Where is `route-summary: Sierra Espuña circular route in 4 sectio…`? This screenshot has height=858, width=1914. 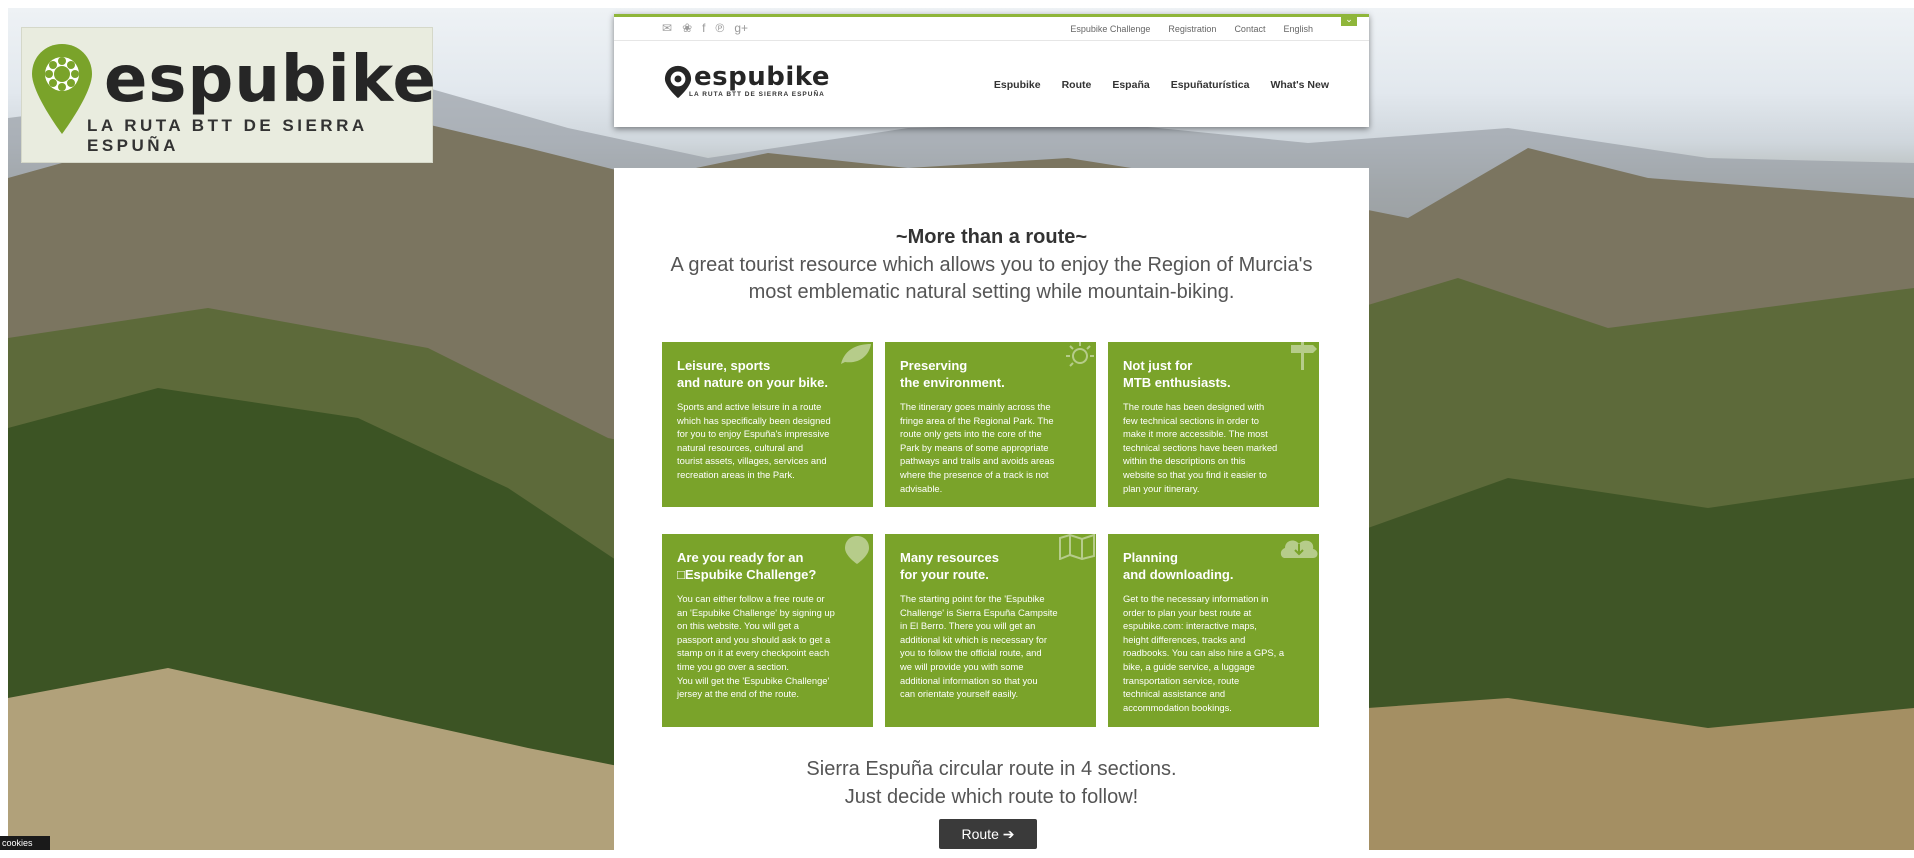 route-summary: Sierra Espuña circular route in 4 sectio… is located at coordinates (991, 783).